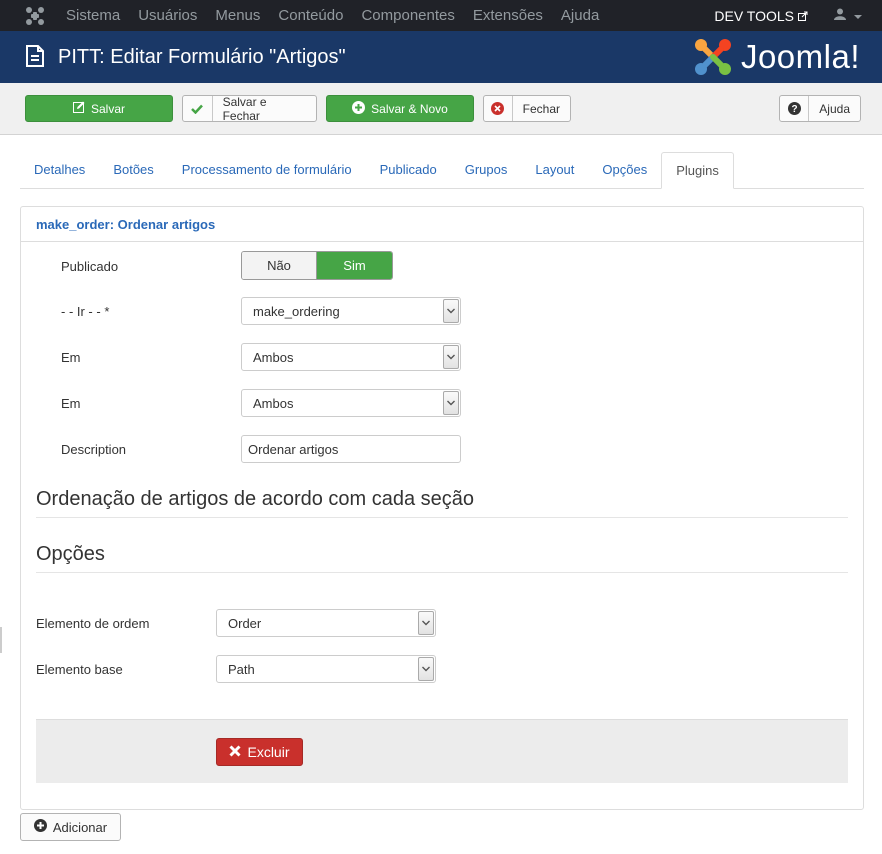 This screenshot has width=882, height=854. I want to click on delete-plugin-button: Excluir, so click(259, 752).